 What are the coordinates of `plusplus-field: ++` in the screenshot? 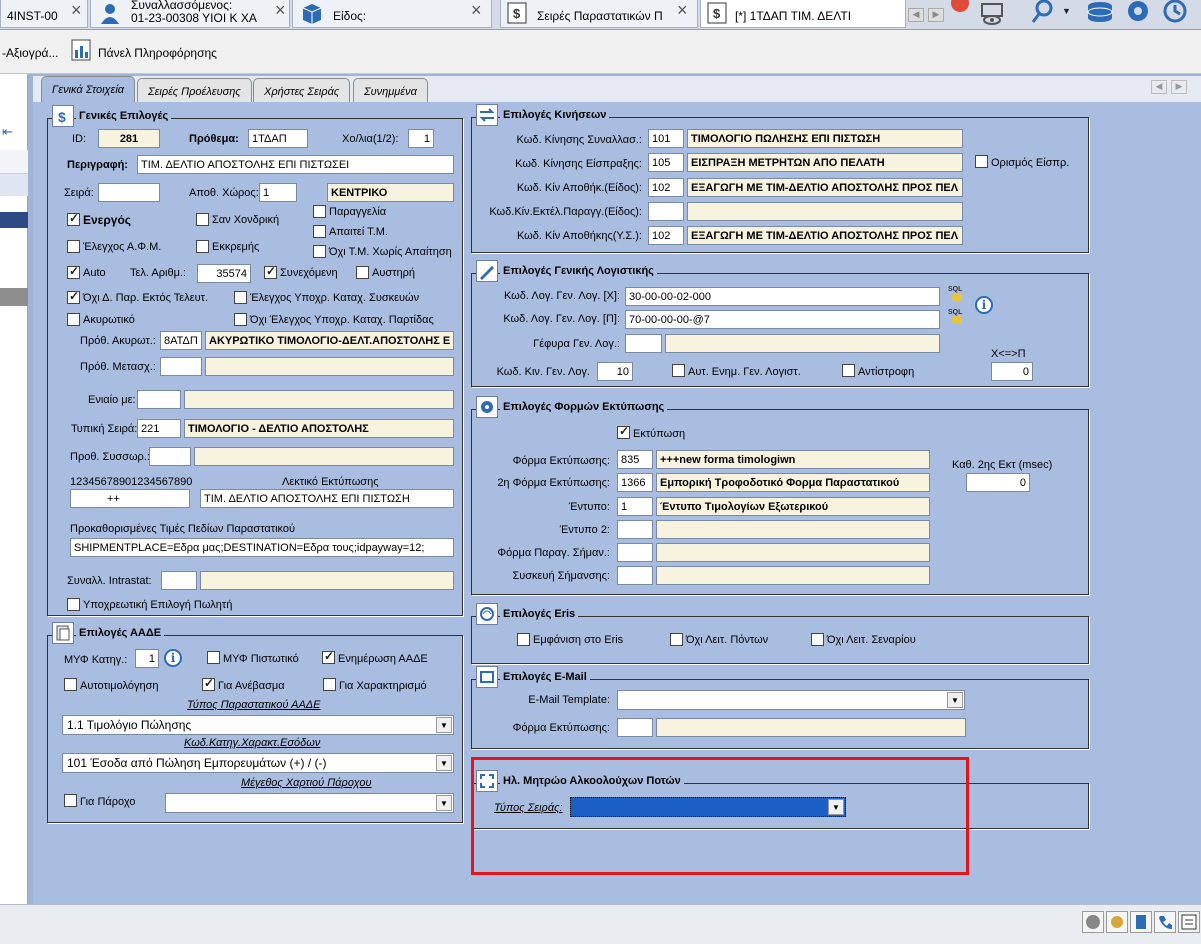 It's located at (130, 498).